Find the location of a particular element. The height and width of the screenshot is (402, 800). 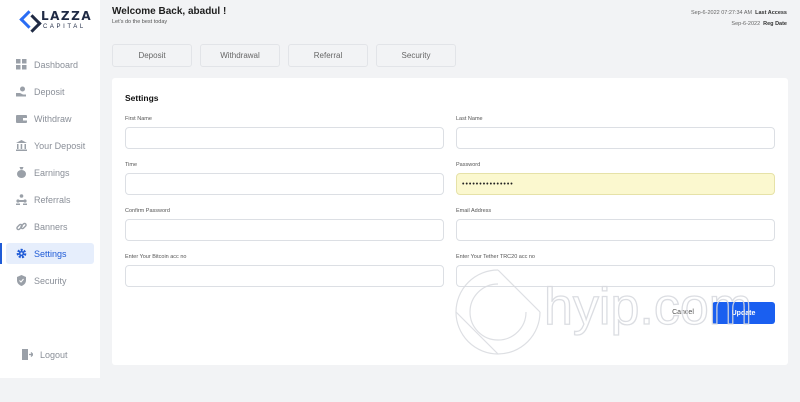

reg-date-value: Sep-6-2022 is located at coordinates (746, 24).